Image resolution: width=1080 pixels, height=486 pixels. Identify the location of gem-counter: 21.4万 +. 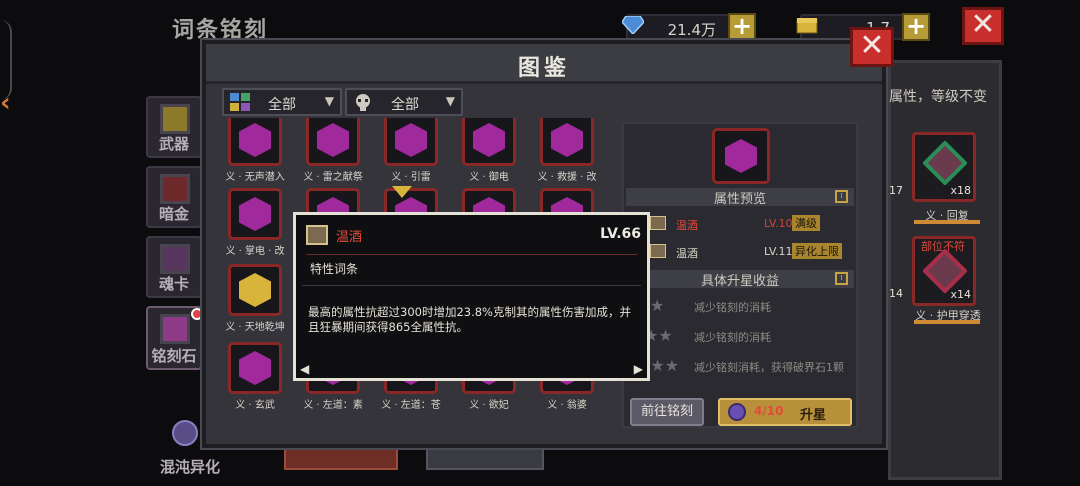
(689, 27).